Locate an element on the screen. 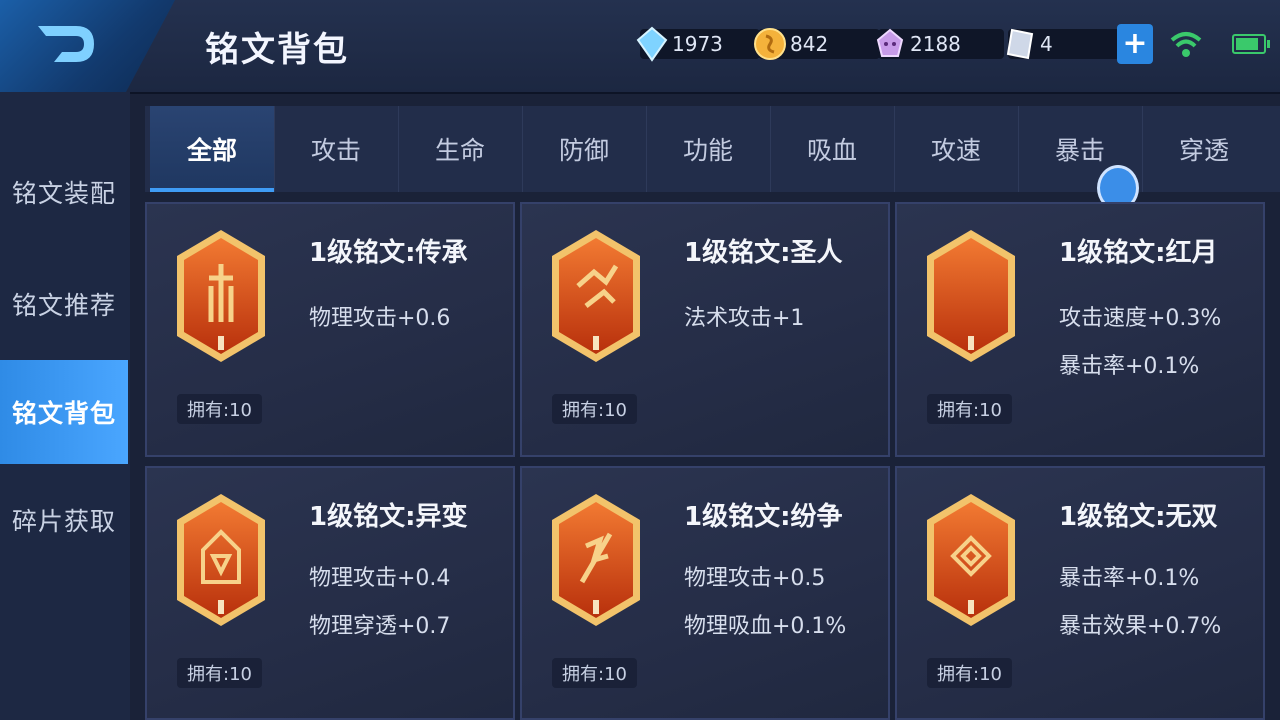 The image size is (1280, 720). gold-coin-icon is located at coordinates (770, 44).